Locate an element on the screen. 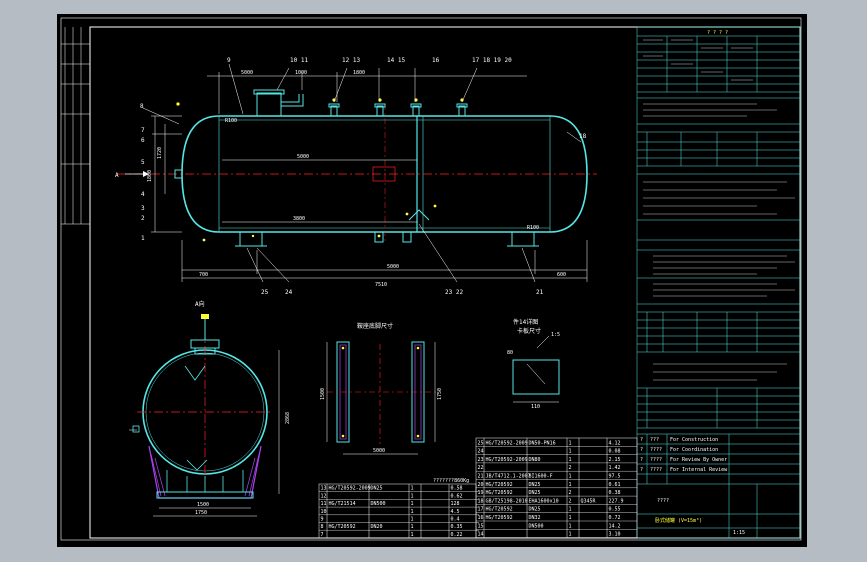 The image size is (867, 562). parts-left-cell: HG/T20592 is located at coordinates (342, 527).